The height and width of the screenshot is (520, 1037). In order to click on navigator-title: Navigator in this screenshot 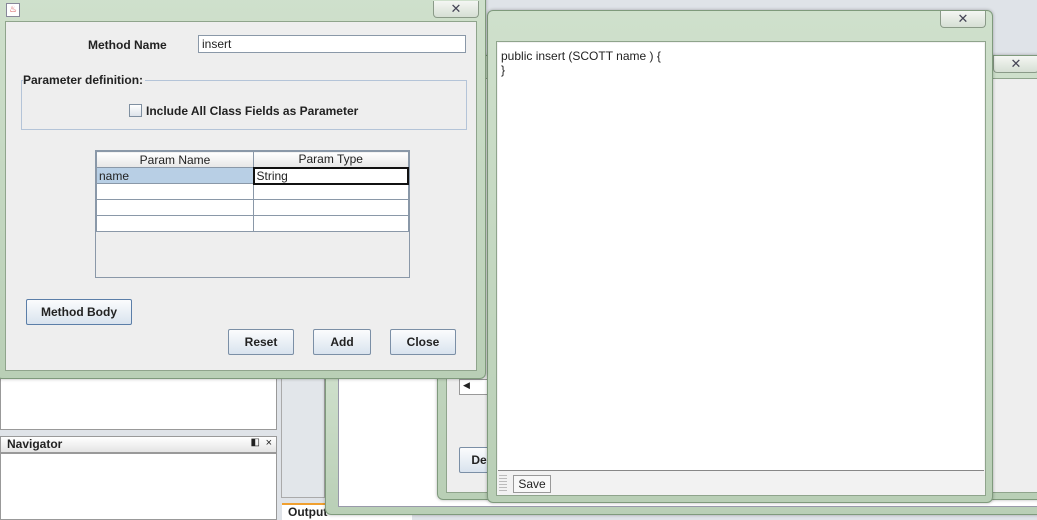, I will do `click(35, 444)`.